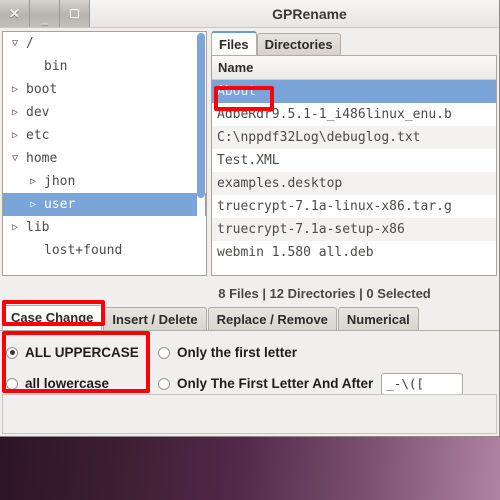  I want to click on radio-label: all lowercase, so click(67, 383).